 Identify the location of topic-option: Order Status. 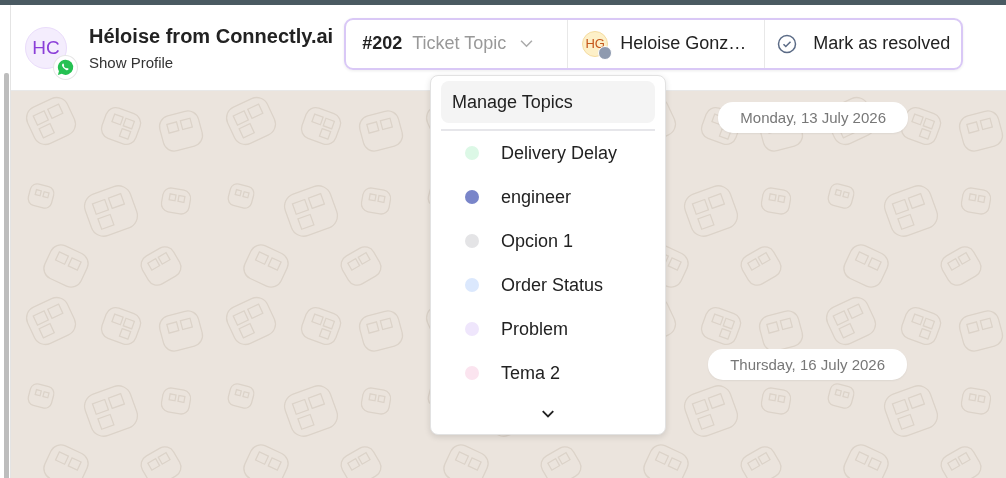
(548, 285).